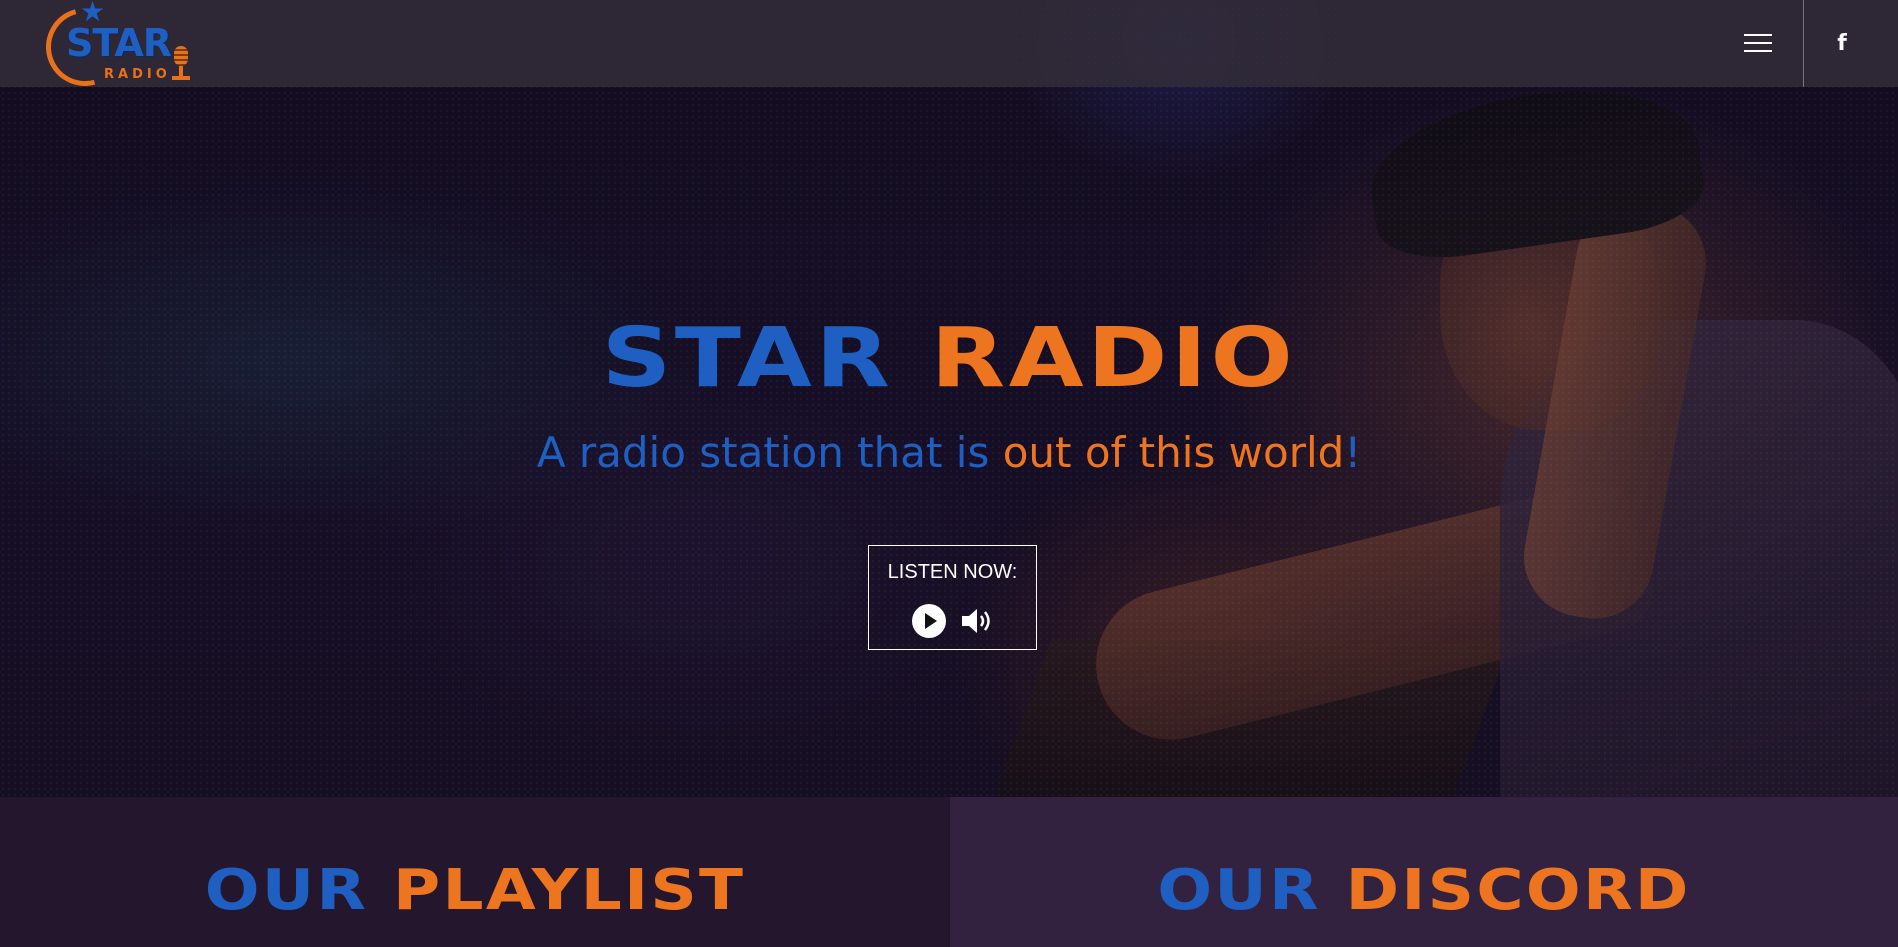 The image size is (1898, 947). What do you see at coordinates (952, 597) in the screenshot?
I see `listen-now-player: LISTEN NOW:` at bounding box center [952, 597].